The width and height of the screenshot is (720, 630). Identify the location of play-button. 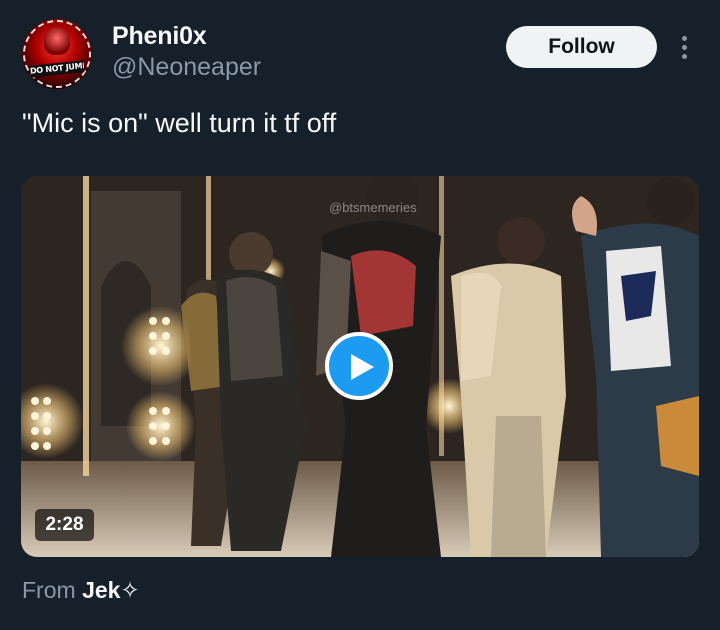
(359, 366).